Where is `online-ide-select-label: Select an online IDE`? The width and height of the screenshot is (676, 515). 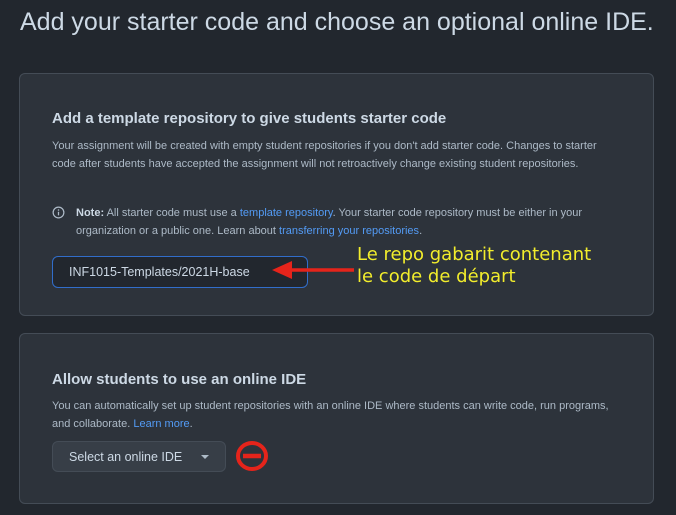
online-ide-select-label: Select an online IDE is located at coordinates (126, 456).